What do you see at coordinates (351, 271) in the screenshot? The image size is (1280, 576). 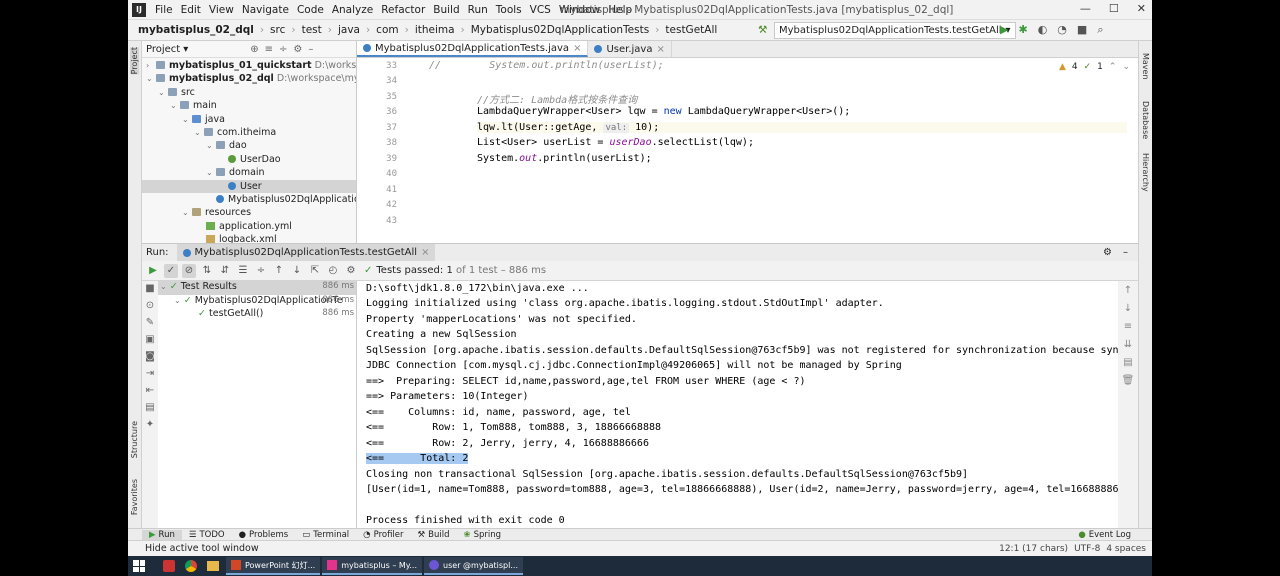 I see `settings-icon: ⚙` at bounding box center [351, 271].